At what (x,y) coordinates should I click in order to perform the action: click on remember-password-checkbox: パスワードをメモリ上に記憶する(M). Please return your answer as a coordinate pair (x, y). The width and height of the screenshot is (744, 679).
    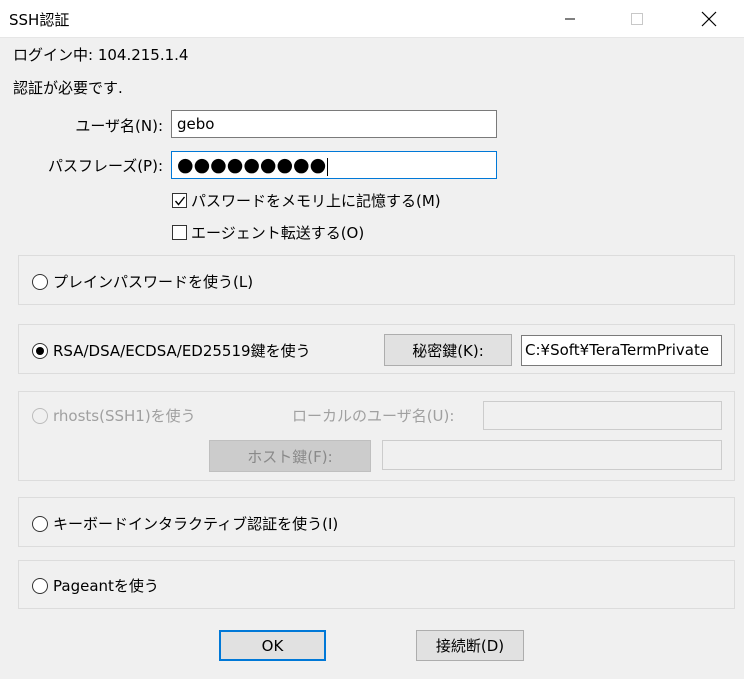
    Looking at the image, I should click on (306, 200).